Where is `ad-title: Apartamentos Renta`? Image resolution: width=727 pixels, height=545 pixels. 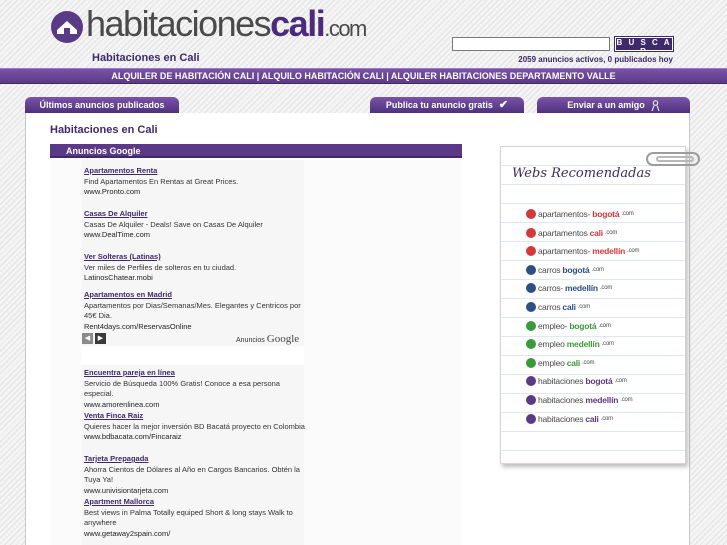 ad-title: Apartamentos Renta is located at coordinates (195, 171).